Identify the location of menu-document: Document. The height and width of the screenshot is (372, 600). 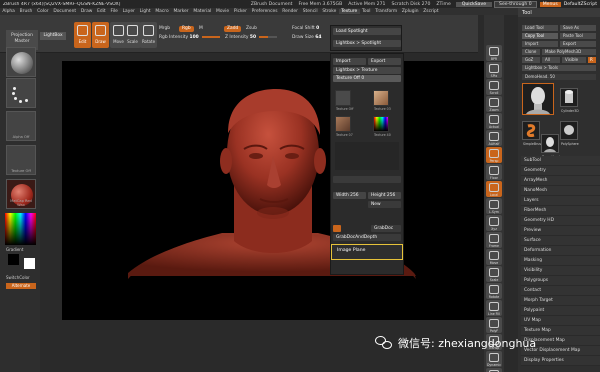
(65, 11).